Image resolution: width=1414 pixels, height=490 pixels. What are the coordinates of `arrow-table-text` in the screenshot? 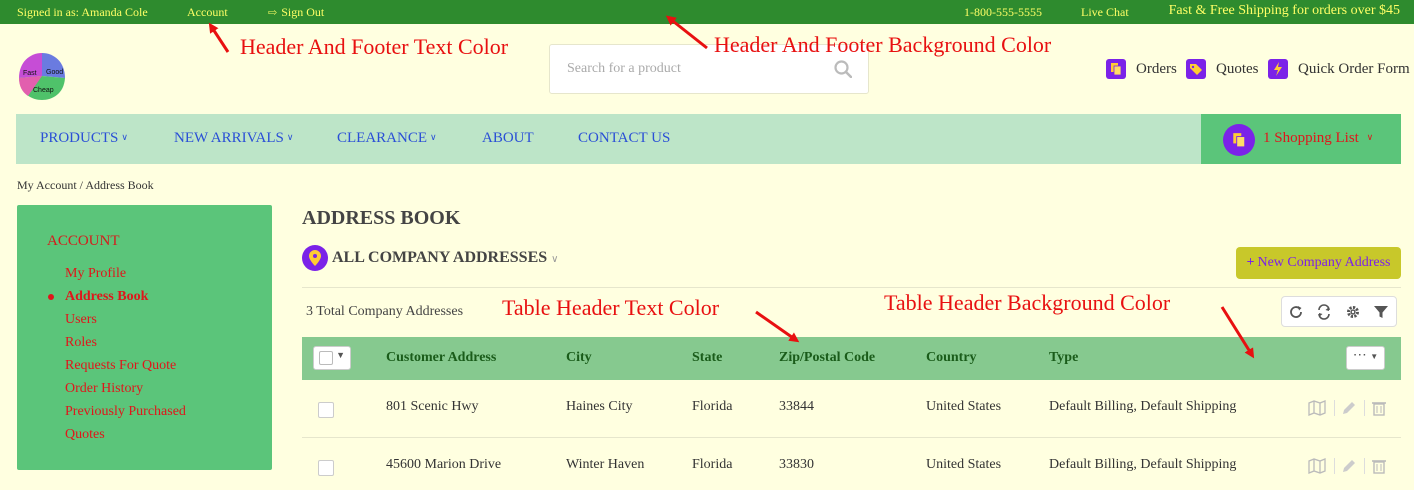 It's located at (777, 326).